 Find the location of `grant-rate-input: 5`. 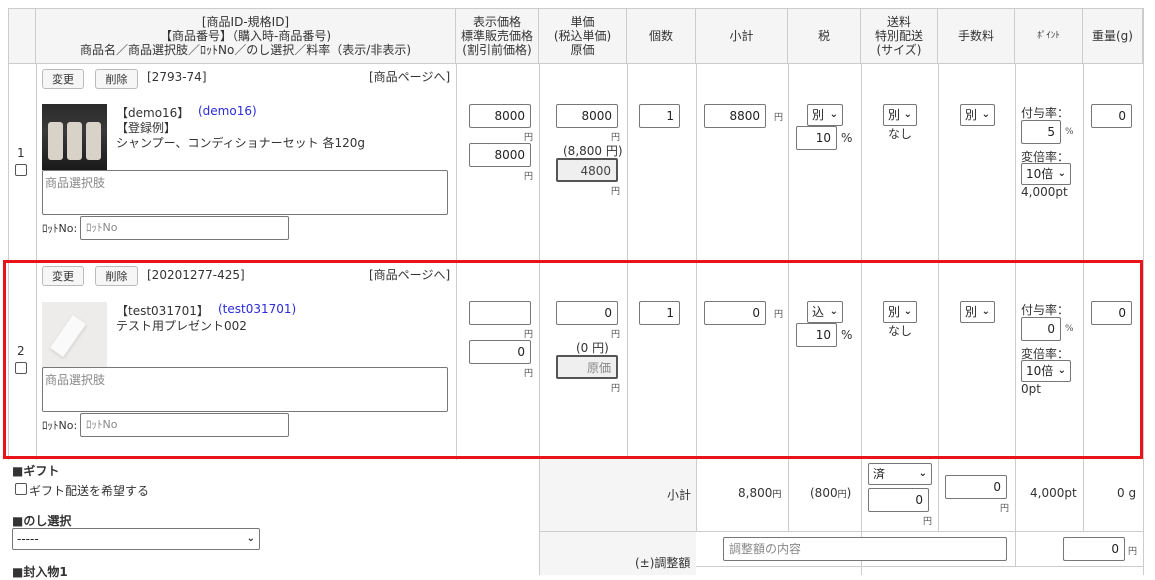

grant-rate-input: 5 is located at coordinates (1041, 132).